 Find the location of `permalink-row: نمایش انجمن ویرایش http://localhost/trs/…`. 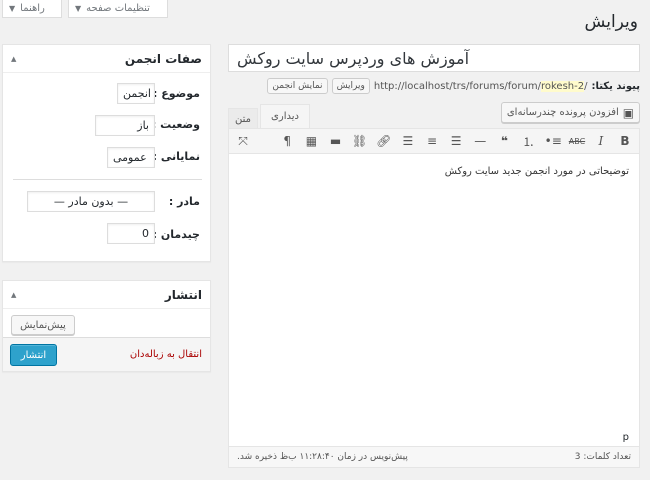

permalink-row: نمایش انجمن ویرایش http://localhost/trs/… is located at coordinates (434, 86).